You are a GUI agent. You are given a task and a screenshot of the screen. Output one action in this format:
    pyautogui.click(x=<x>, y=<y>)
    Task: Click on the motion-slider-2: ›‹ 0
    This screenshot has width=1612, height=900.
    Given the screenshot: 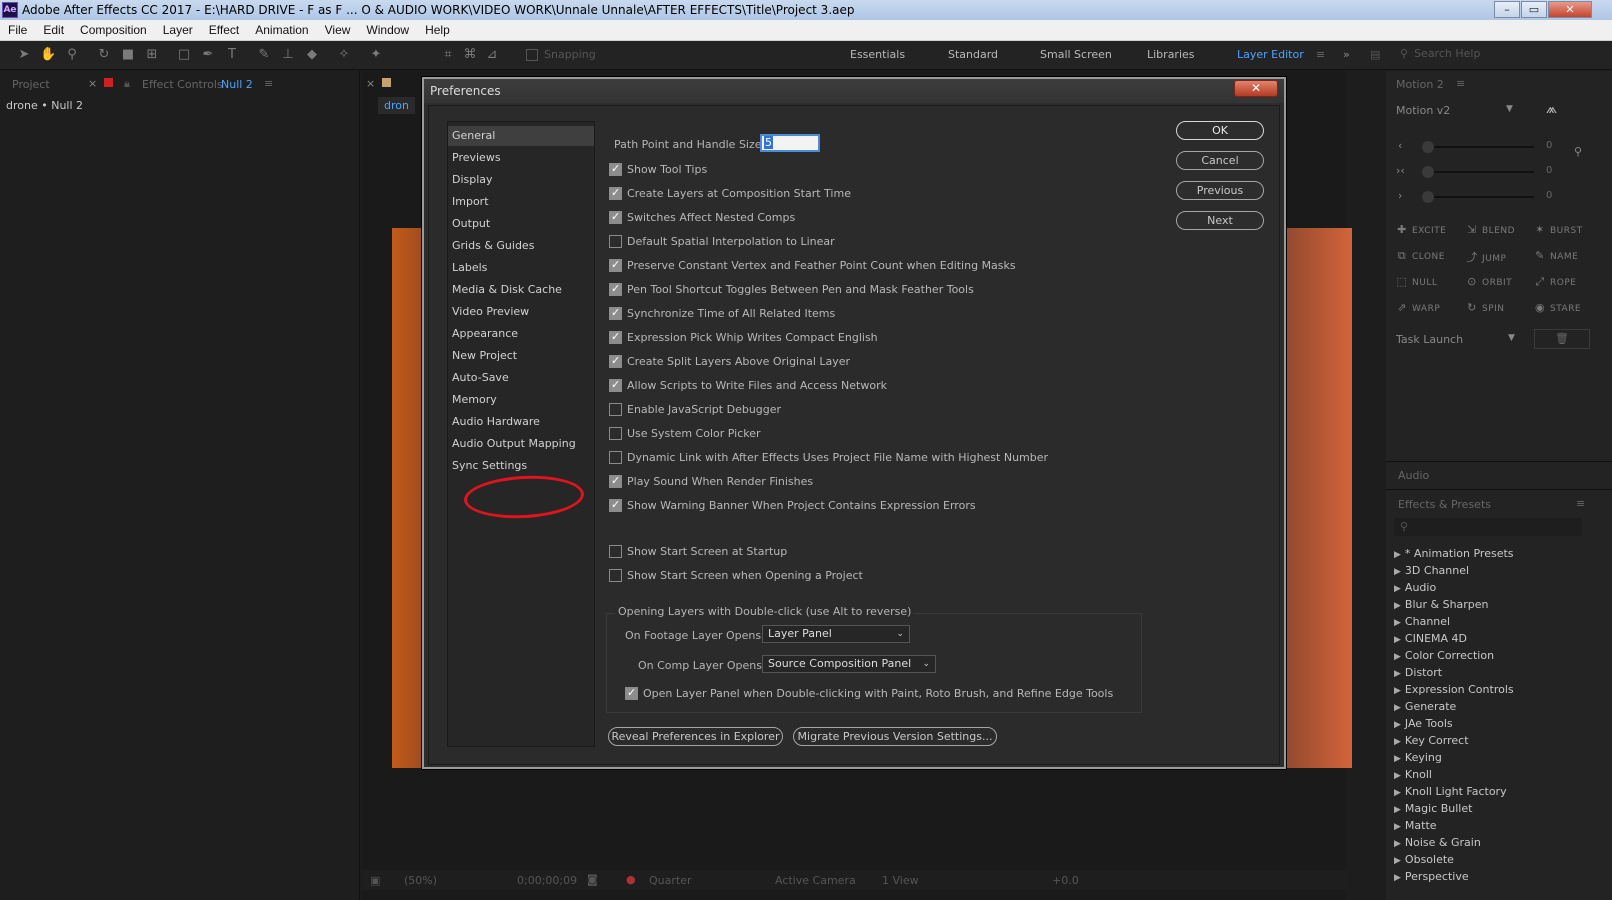 What is the action you would take?
    pyautogui.click(x=1496, y=171)
    